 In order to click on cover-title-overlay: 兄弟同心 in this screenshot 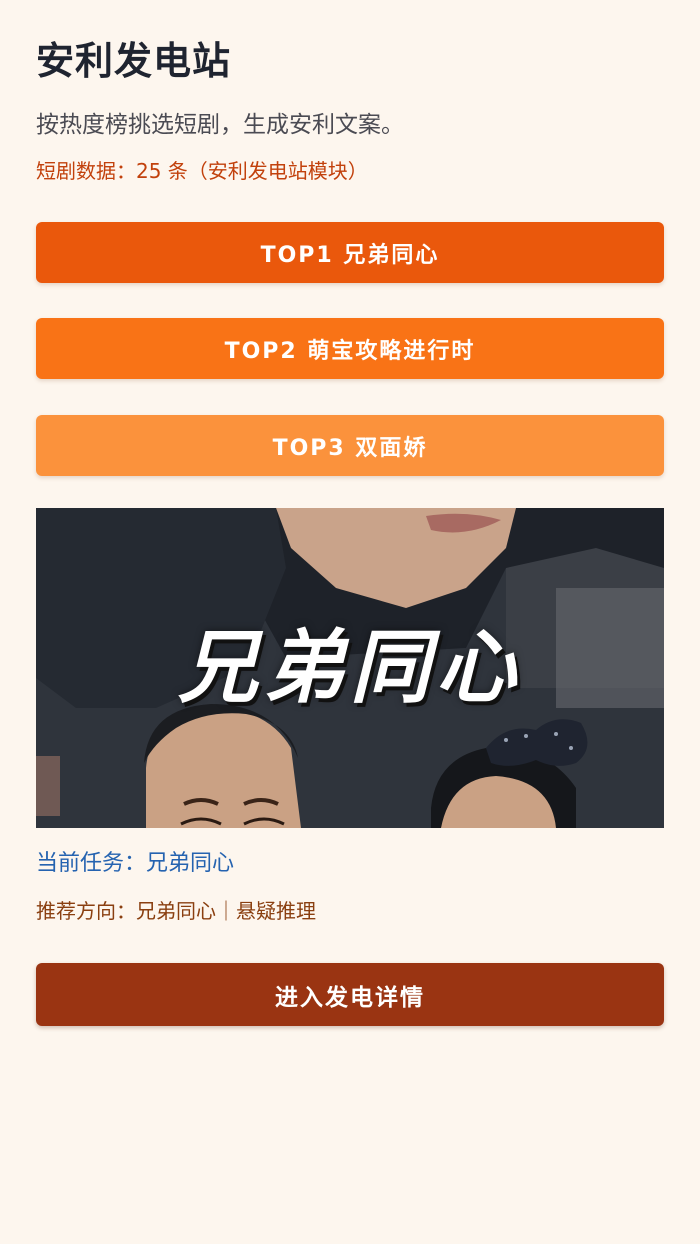, I will do `click(350, 667)`.